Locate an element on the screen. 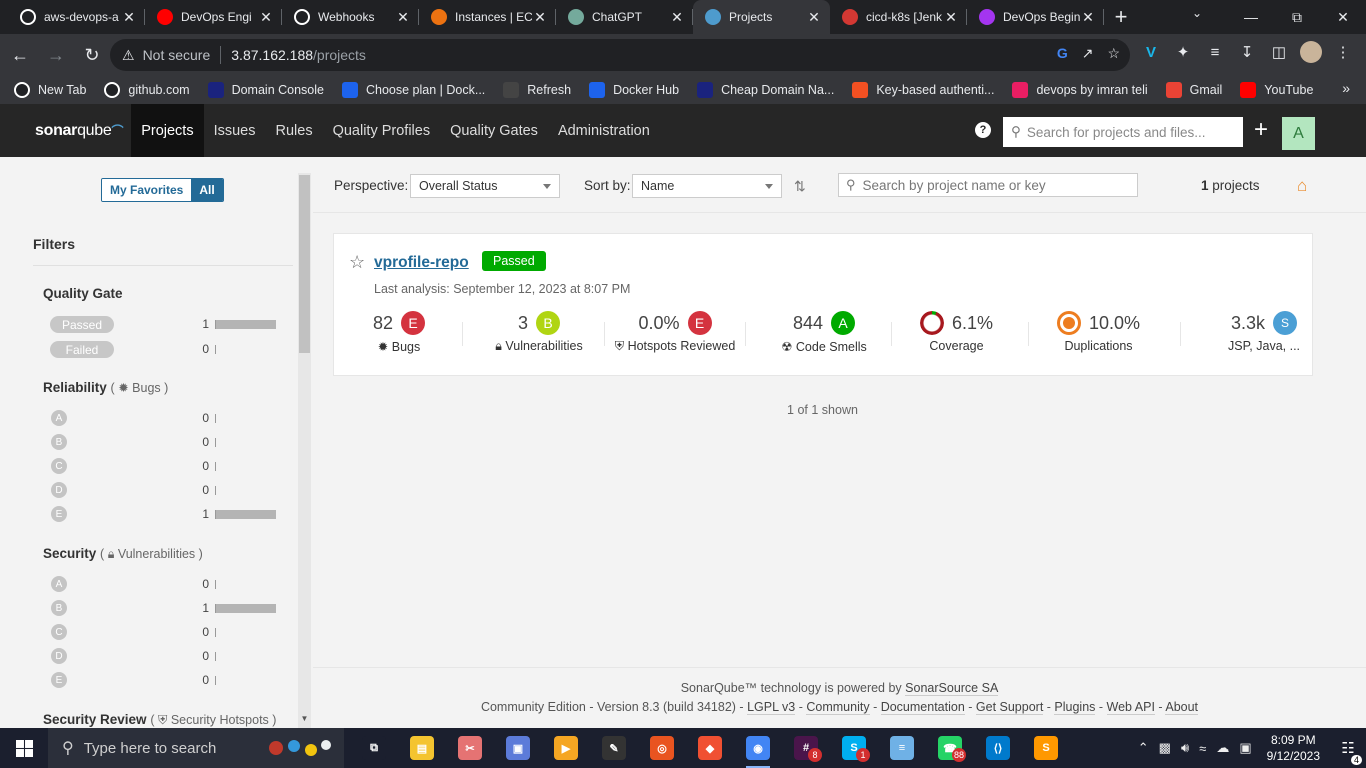 Image resolution: width=1366 pixels, height=768 pixels. nav-issues: Issues is located at coordinates (235, 130).